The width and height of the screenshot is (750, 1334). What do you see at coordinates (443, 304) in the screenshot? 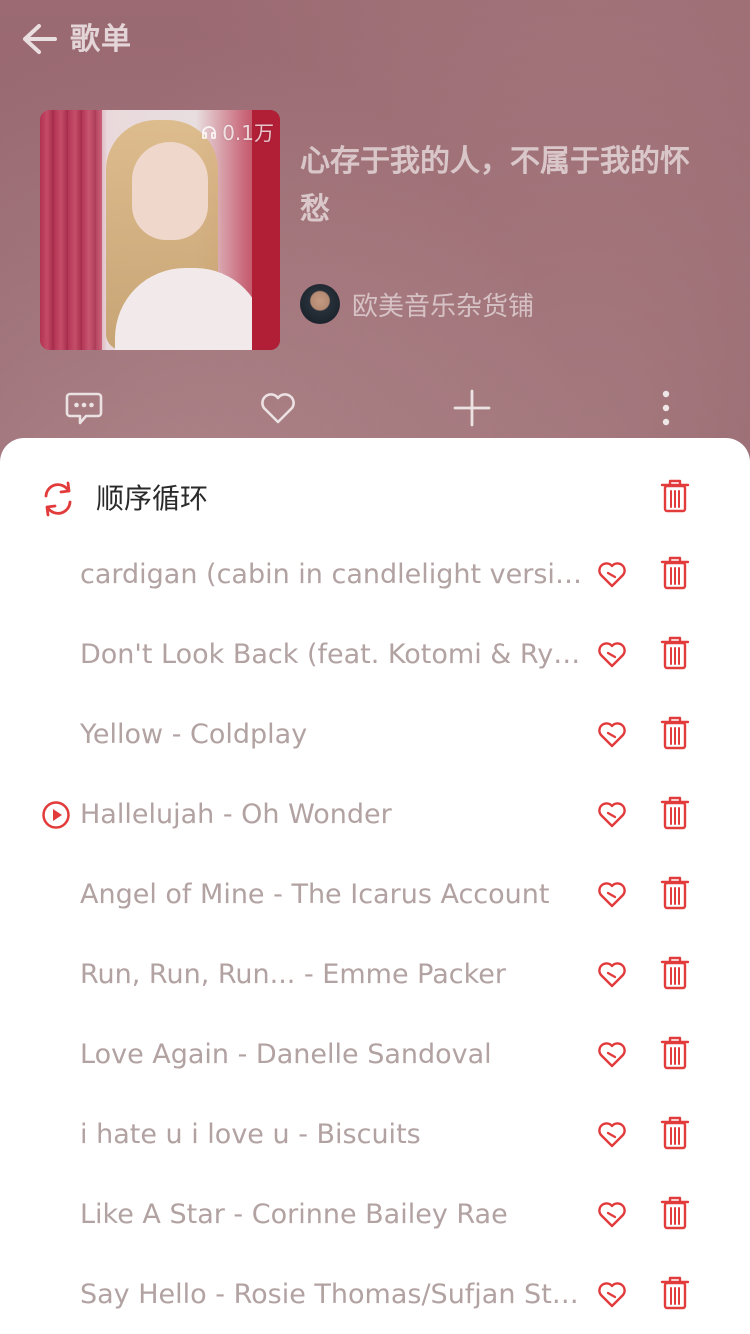
I see `creator-name: 欧美音乐杂货铺` at bounding box center [443, 304].